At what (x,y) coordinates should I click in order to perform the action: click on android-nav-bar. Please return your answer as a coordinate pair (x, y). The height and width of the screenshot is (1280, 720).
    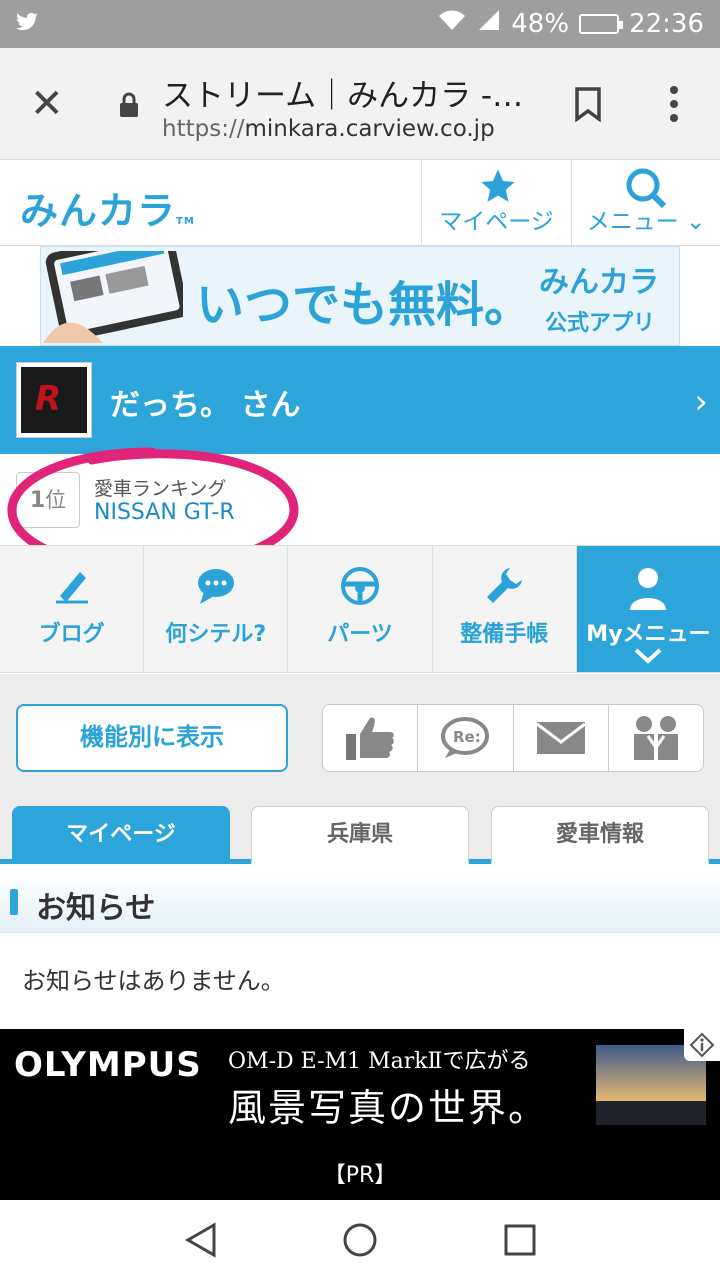
    Looking at the image, I should click on (360, 1240).